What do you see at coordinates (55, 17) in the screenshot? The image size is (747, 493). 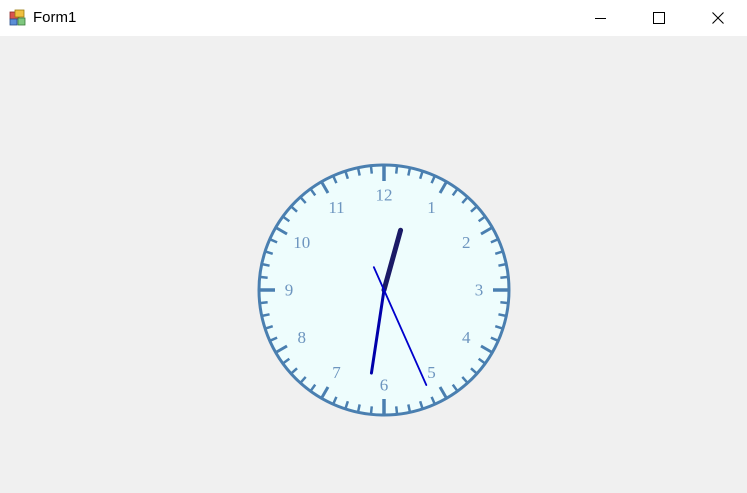 I see `window-title: Form1` at bounding box center [55, 17].